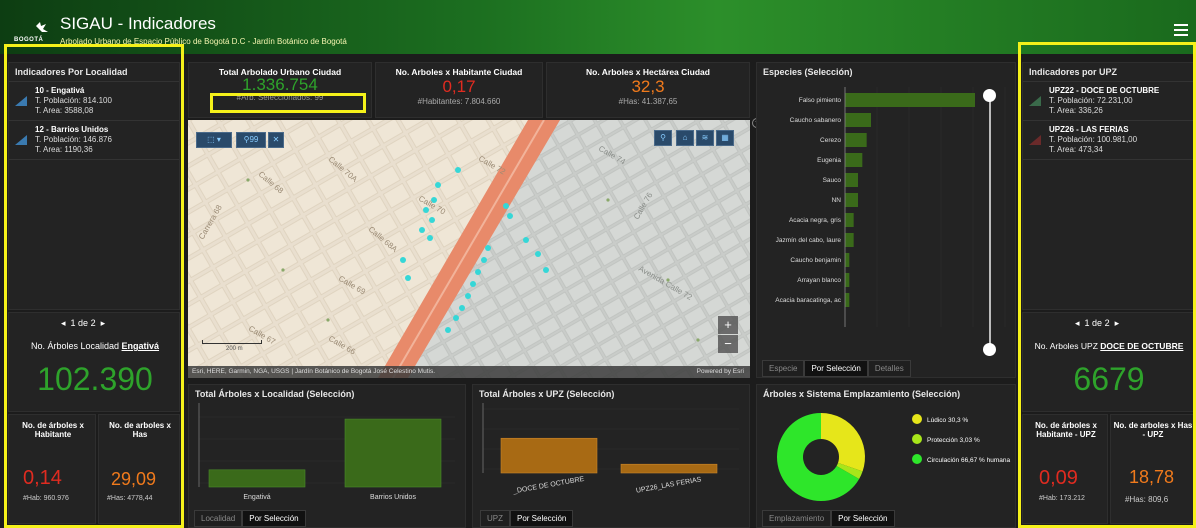 The width and height of the screenshot is (1196, 528). I want to click on pie-slice, so click(843, 442).